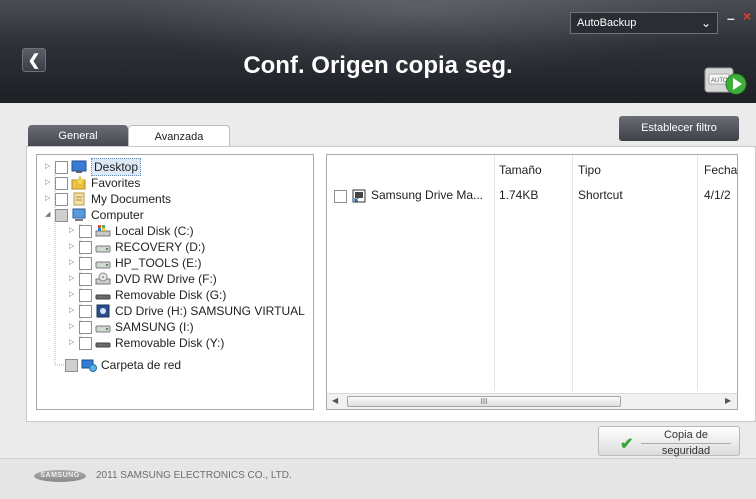 This screenshot has height=499, width=756. I want to click on documents-icon, so click(79, 199).